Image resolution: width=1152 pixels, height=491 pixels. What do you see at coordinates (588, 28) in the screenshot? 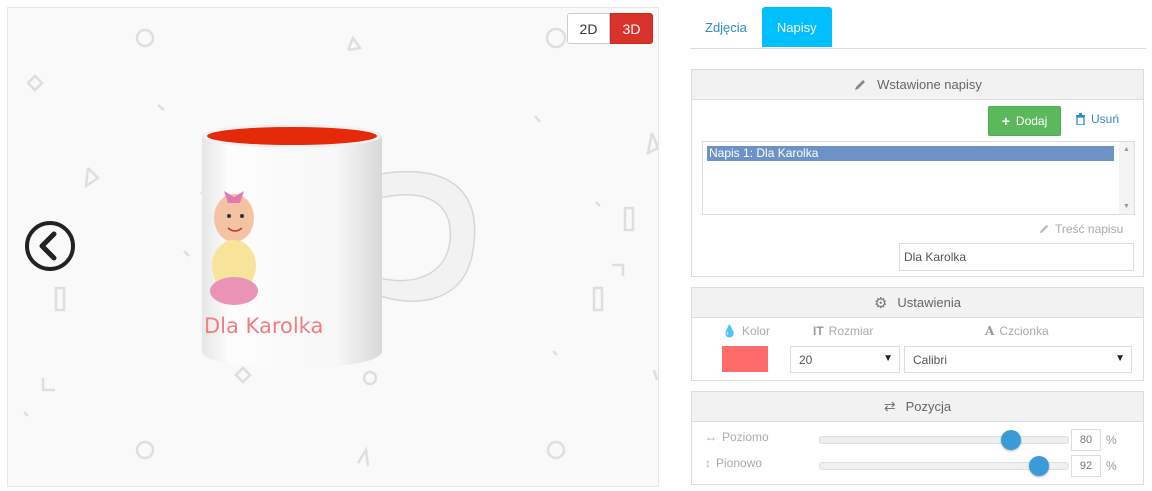
I see `view-2d-button: 2D` at bounding box center [588, 28].